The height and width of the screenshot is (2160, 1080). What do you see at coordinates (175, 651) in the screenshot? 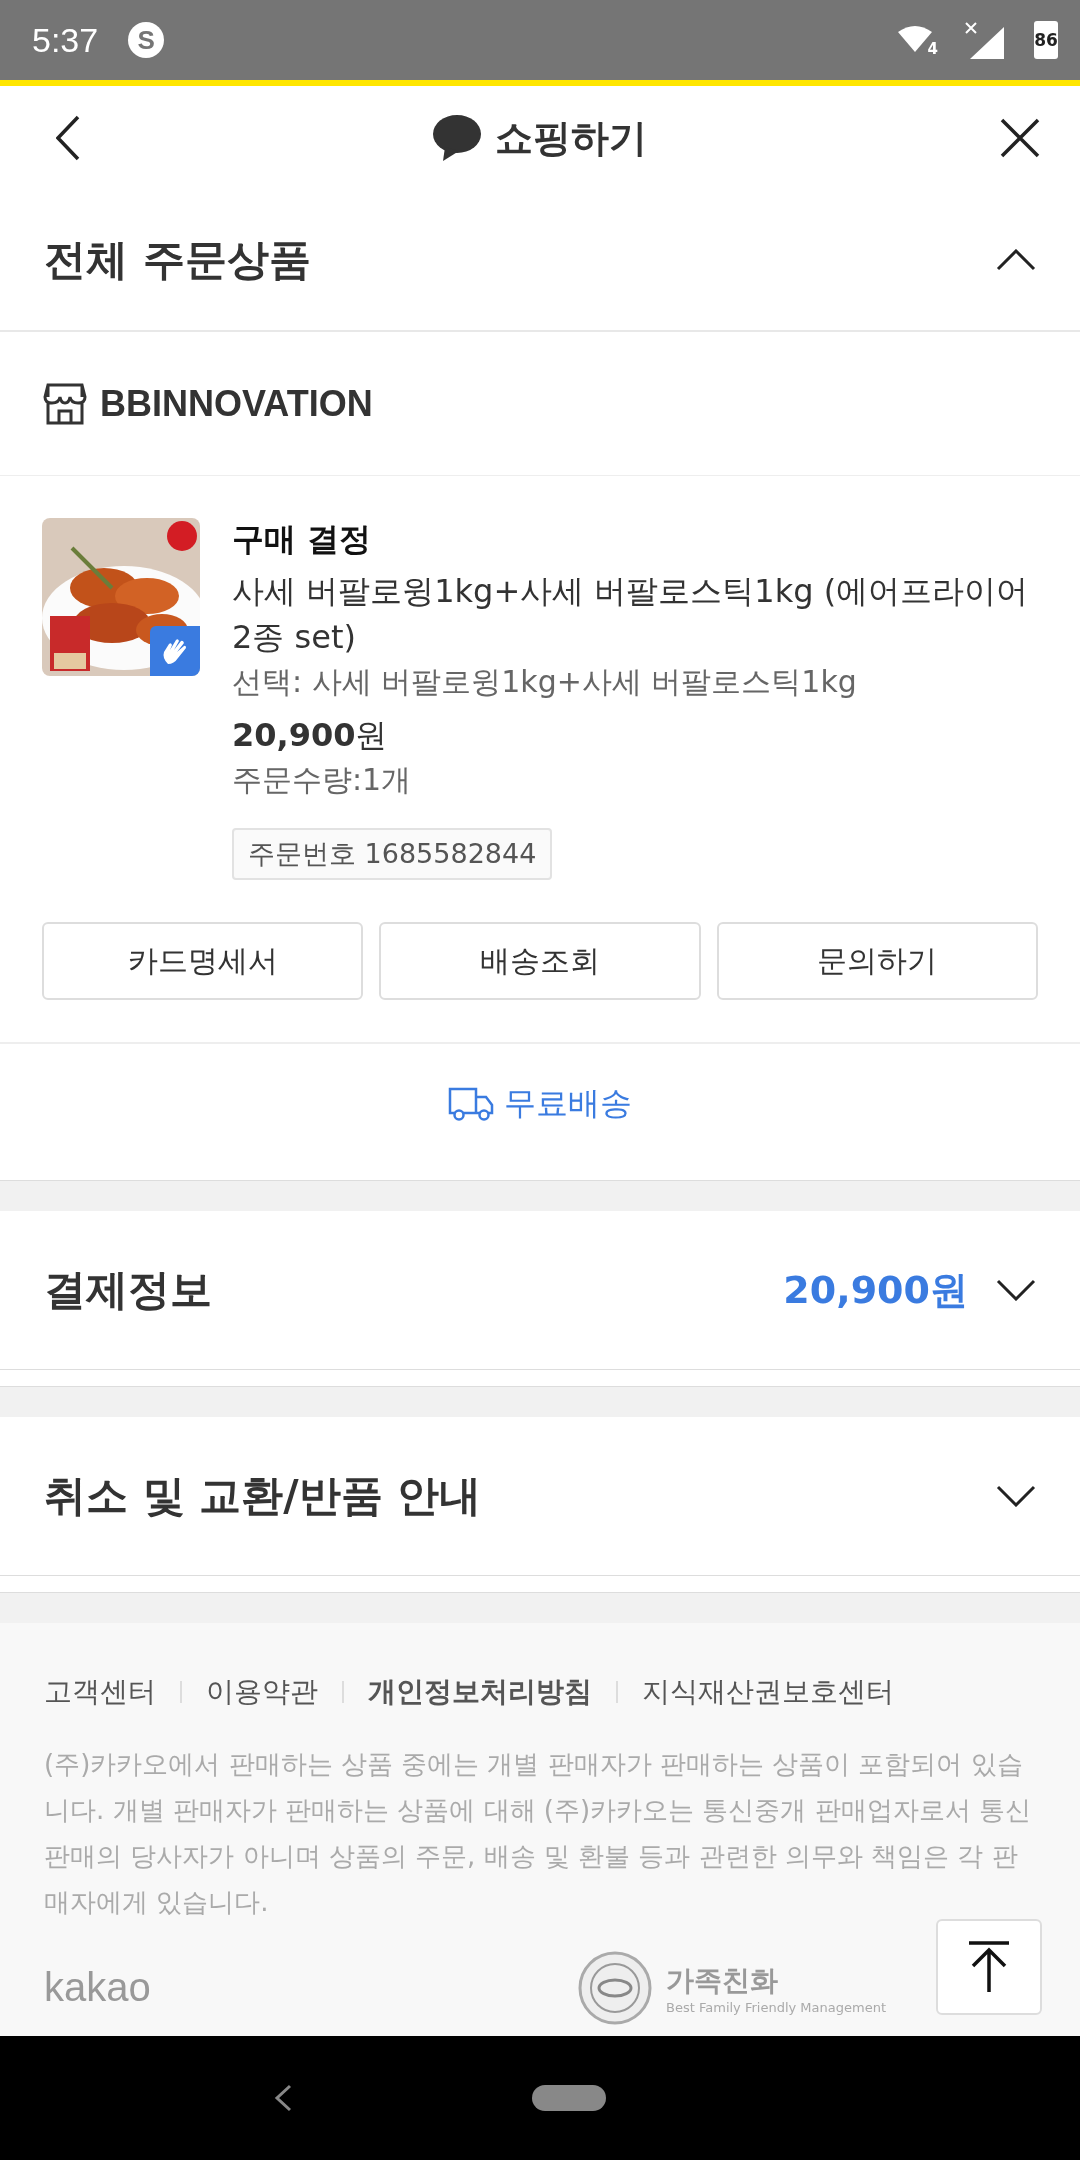
I see `hand-icon` at bounding box center [175, 651].